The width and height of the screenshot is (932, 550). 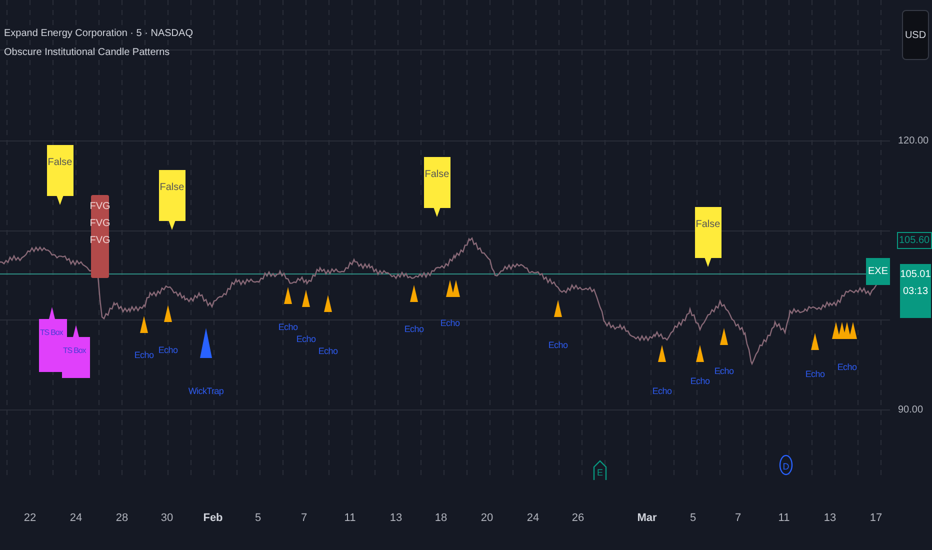 What do you see at coordinates (76, 351) in the screenshot?
I see `pattern-label: TS Box` at bounding box center [76, 351].